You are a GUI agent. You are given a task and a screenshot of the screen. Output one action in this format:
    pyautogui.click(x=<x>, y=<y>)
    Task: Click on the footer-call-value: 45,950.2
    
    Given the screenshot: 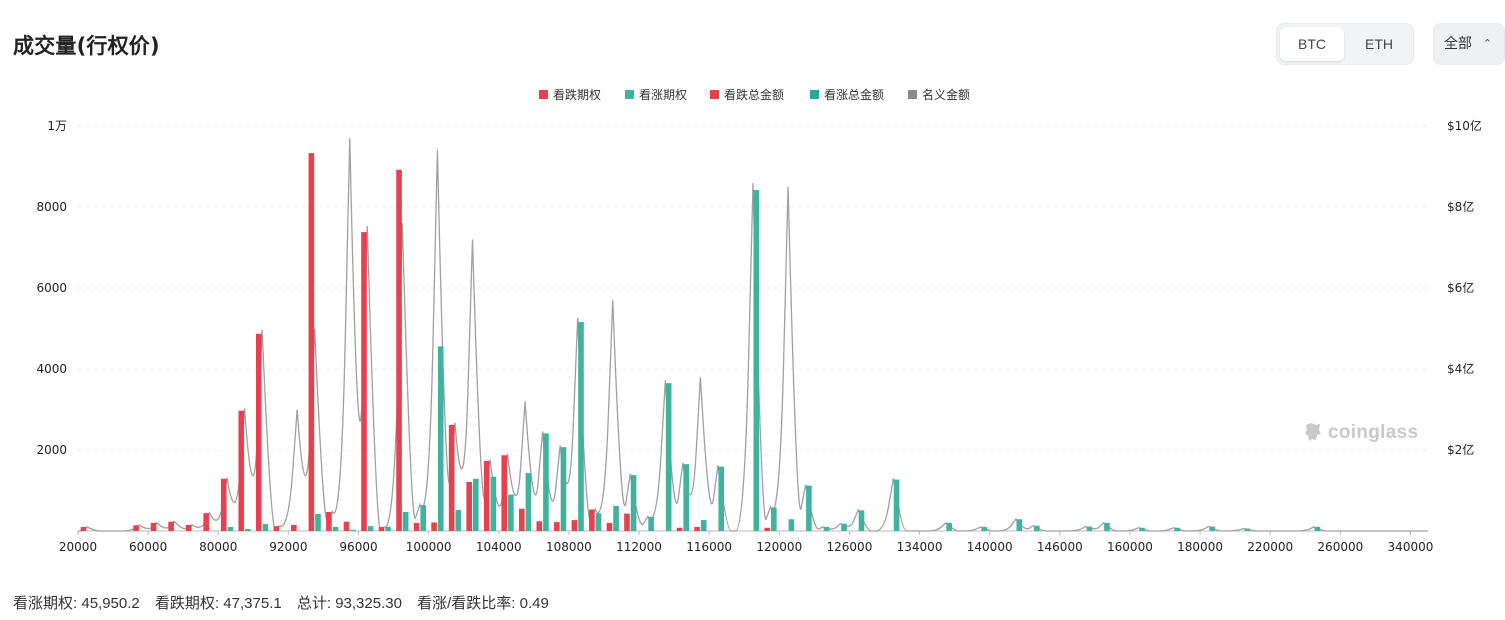 What is the action you would take?
    pyautogui.click(x=110, y=603)
    